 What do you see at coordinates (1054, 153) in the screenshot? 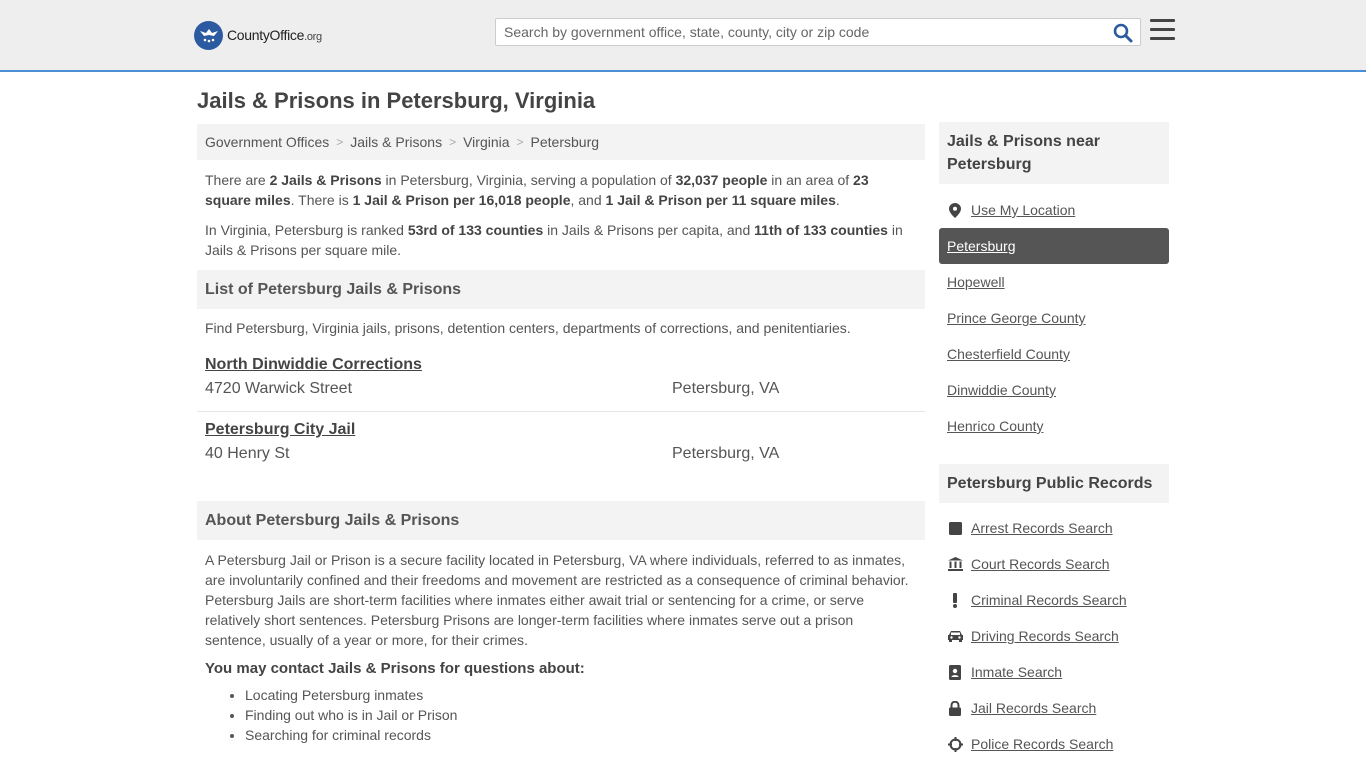
I see `sidebar-nearby-heading: Jails & Prisons near Petersburg` at bounding box center [1054, 153].